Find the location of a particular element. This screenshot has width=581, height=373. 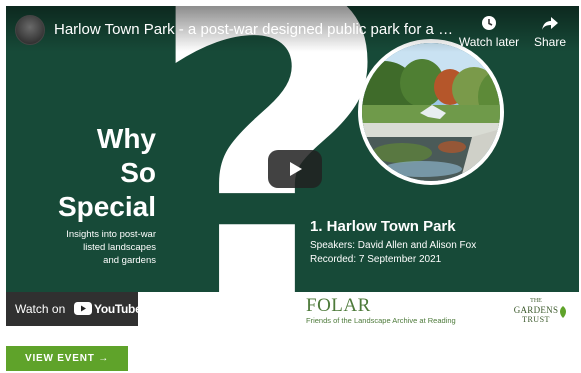

youtube-wordmark: YouTube is located at coordinates (118, 309).